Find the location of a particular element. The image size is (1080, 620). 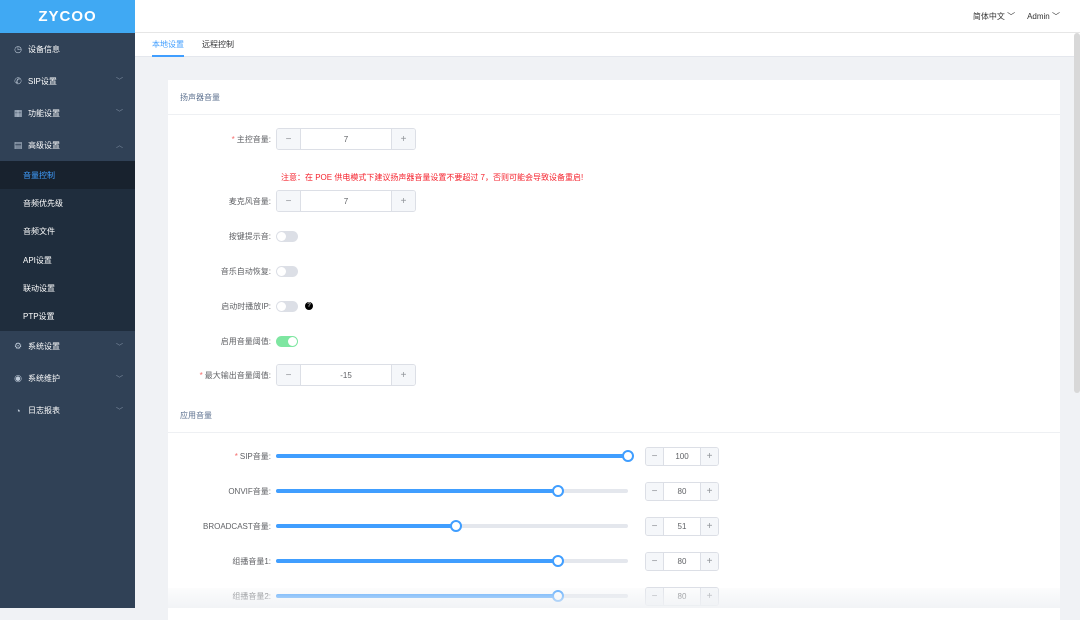

gear-icon: ⚙ is located at coordinates (18, 346).